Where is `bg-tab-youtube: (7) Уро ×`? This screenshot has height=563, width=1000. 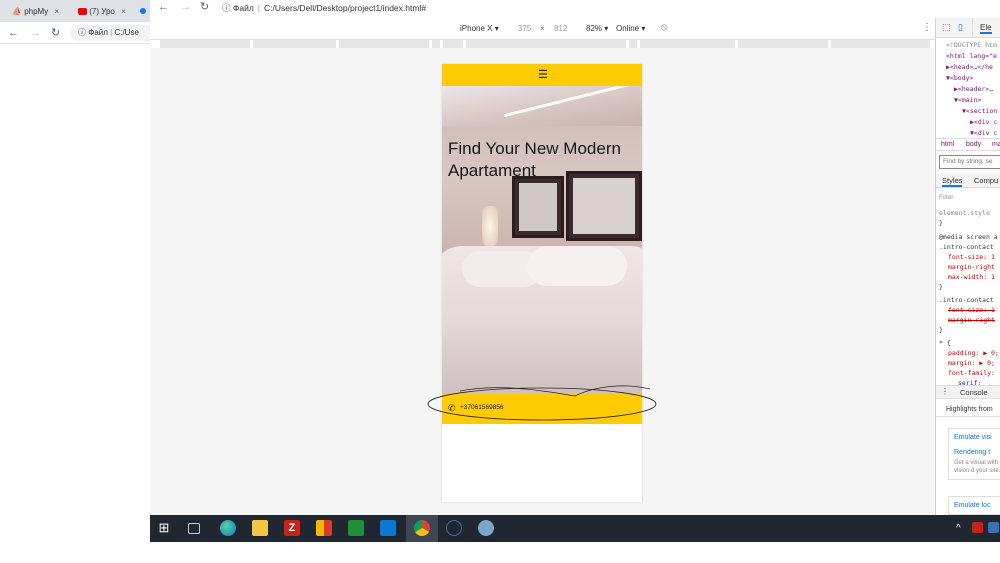 bg-tab-youtube: (7) Уро × is located at coordinates (106, 11).